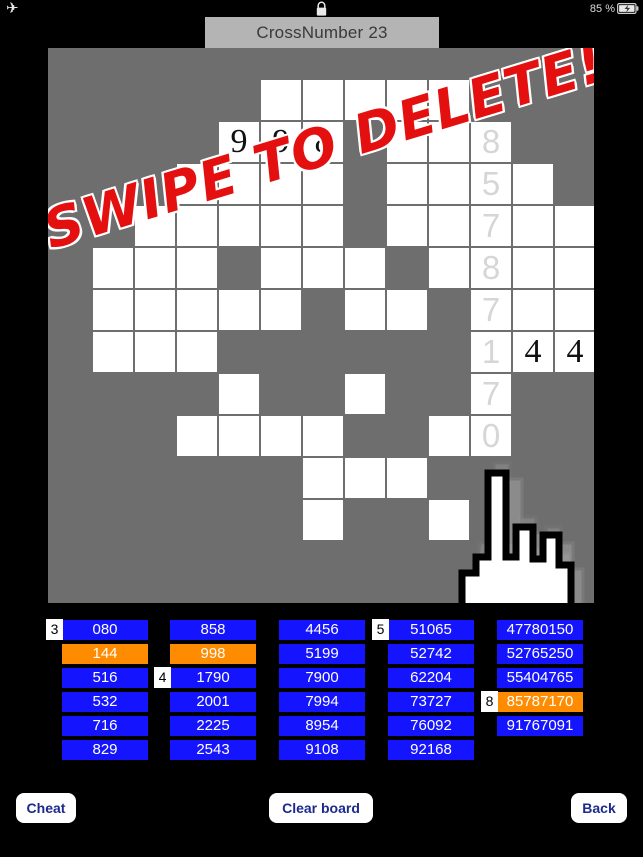 This screenshot has height=857, width=643. What do you see at coordinates (213, 702) in the screenshot?
I see `answer-tile: 2001` at bounding box center [213, 702].